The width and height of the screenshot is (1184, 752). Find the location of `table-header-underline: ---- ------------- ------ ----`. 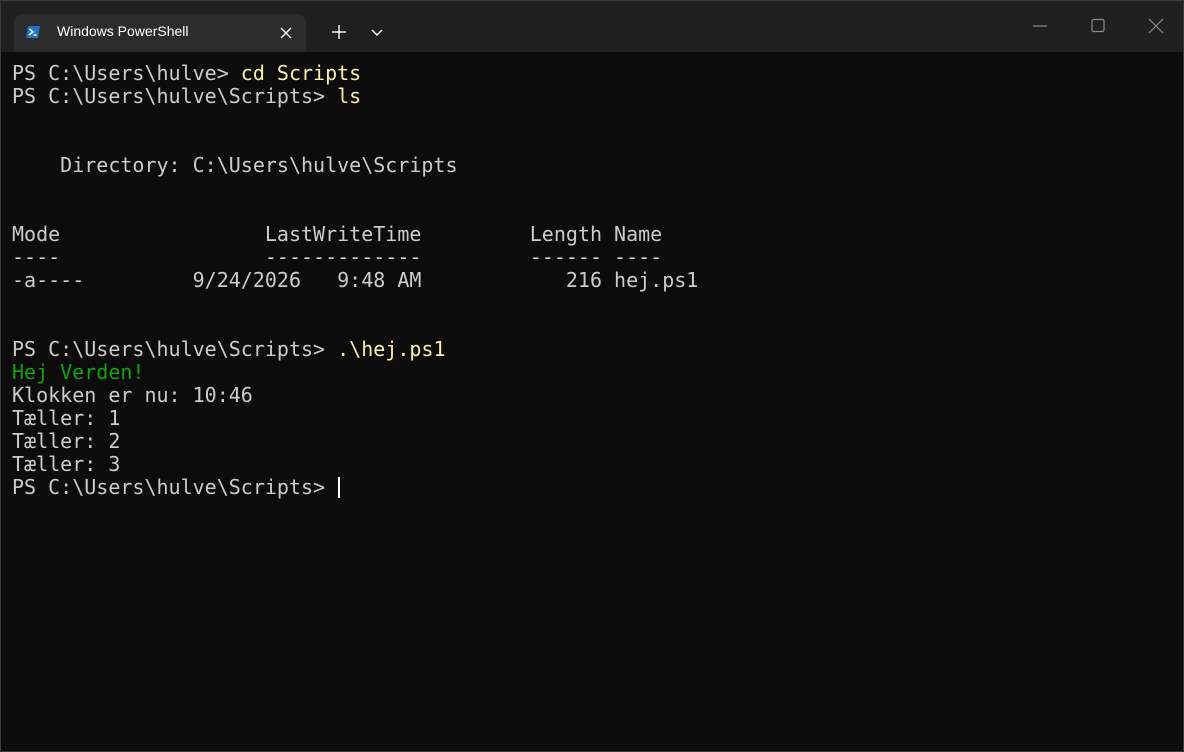

table-header-underline: ---- ------------- ------ ---- is located at coordinates (337, 257).